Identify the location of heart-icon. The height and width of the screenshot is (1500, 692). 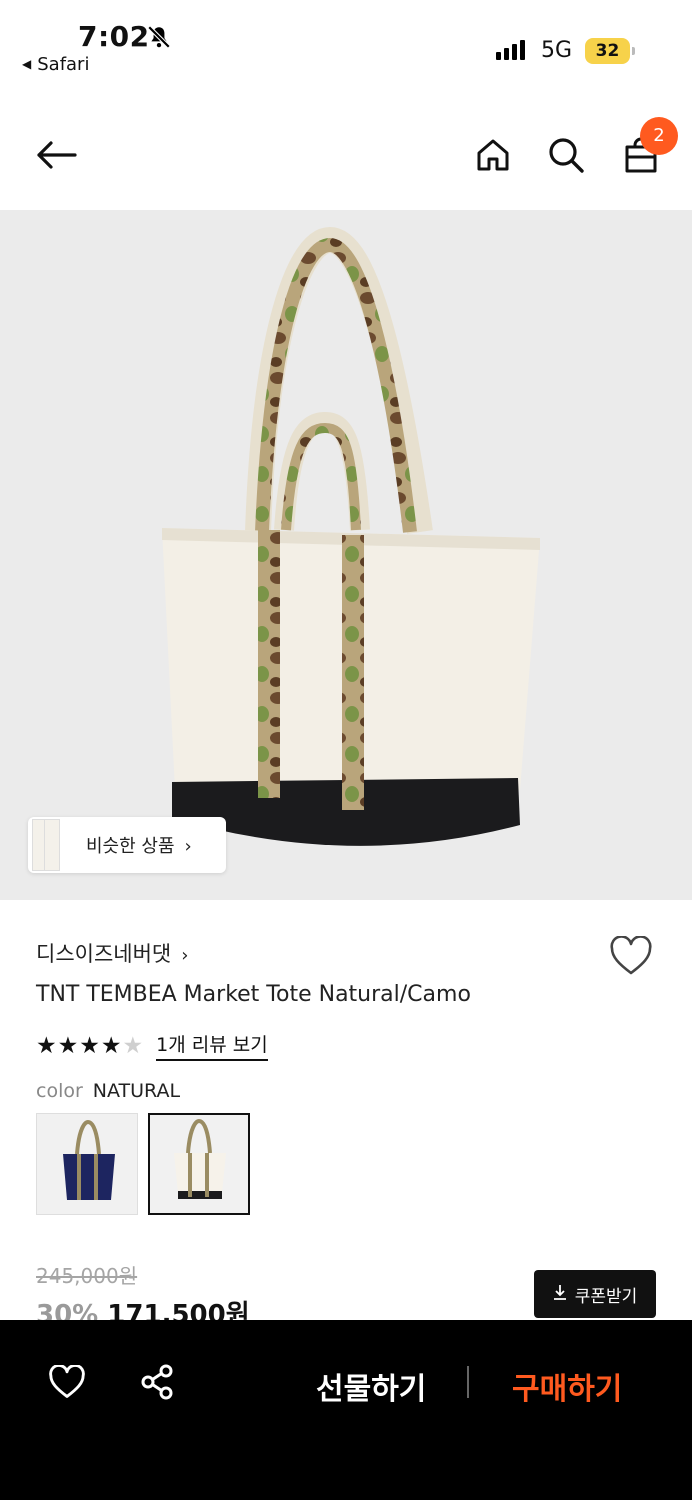
(67, 1383).